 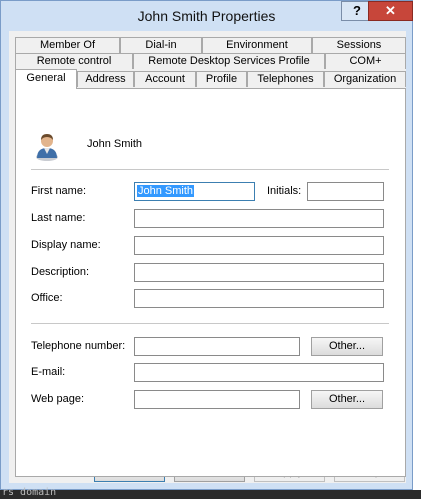 I want to click on tab-com-plus: COM+, so click(x=365, y=61).